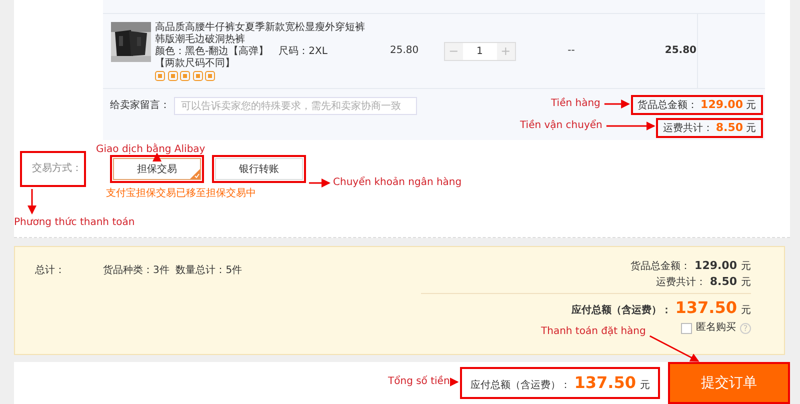  What do you see at coordinates (745, 328) in the screenshot?
I see `help-icon: ?` at bounding box center [745, 328].